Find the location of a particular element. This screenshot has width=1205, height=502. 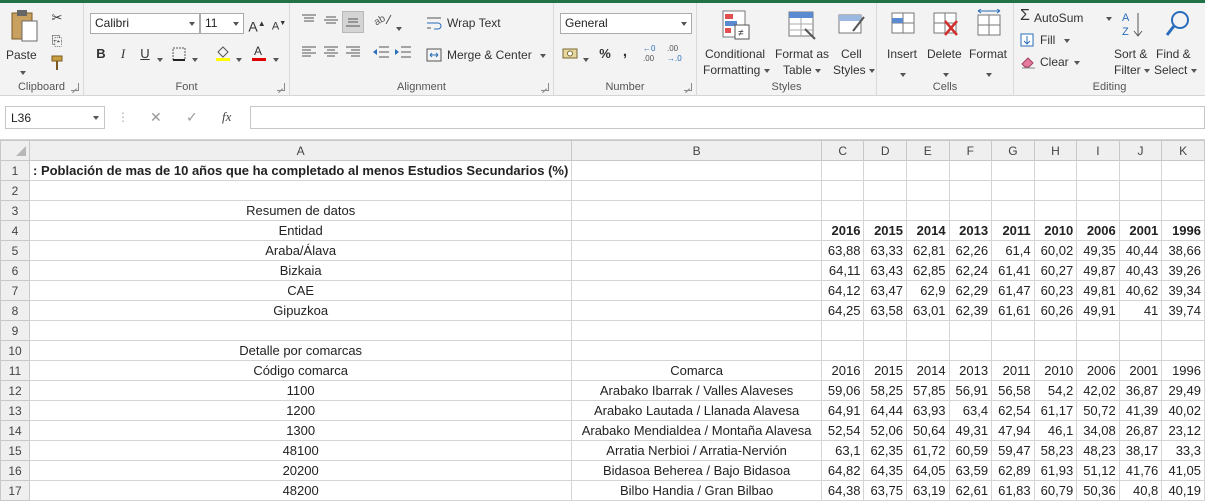

cell-i15: 48,23 is located at coordinates (1098, 450).